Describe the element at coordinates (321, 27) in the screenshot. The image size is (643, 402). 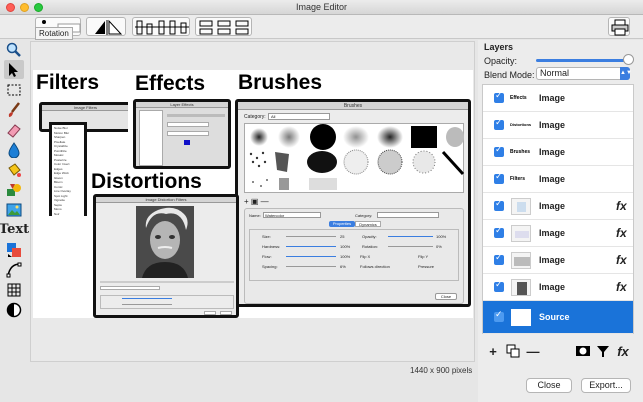
I see `toolbar` at that location.